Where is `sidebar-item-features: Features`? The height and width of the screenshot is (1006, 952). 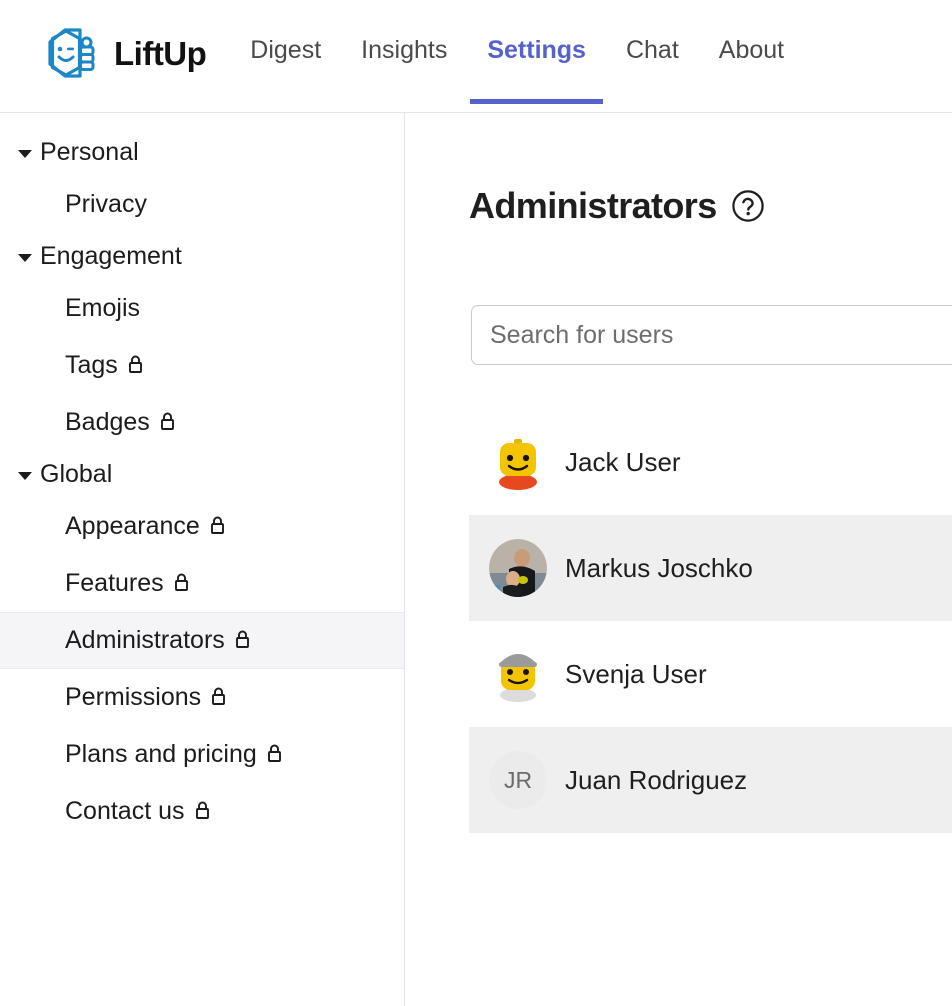 sidebar-item-features: Features is located at coordinates (202, 583).